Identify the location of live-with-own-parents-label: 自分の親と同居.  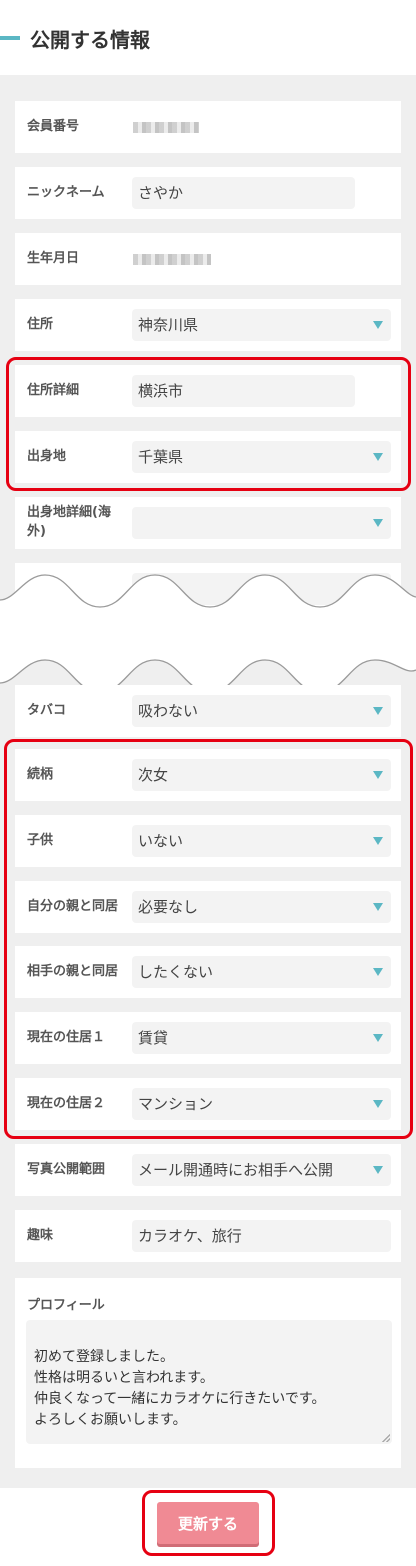
(73, 906).